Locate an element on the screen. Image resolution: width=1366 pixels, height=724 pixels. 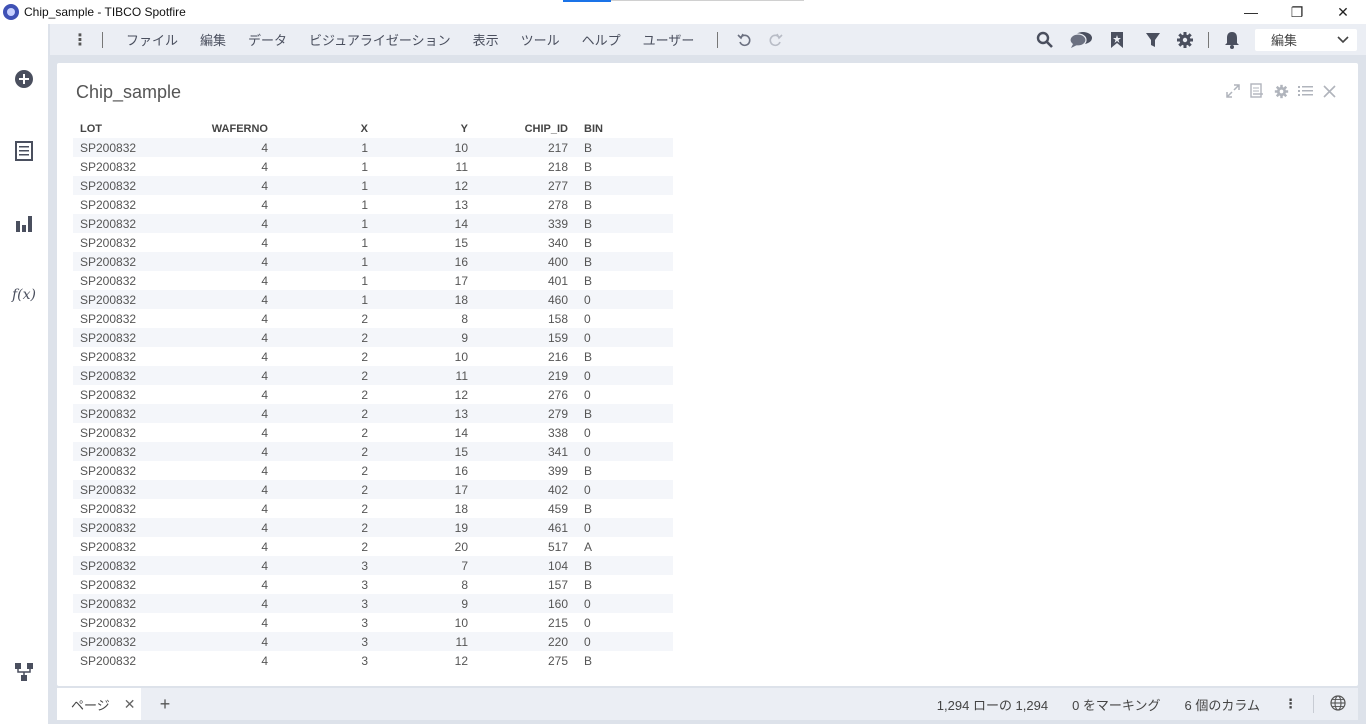
cell-chip-id: 402 is located at coordinates (557, 489).